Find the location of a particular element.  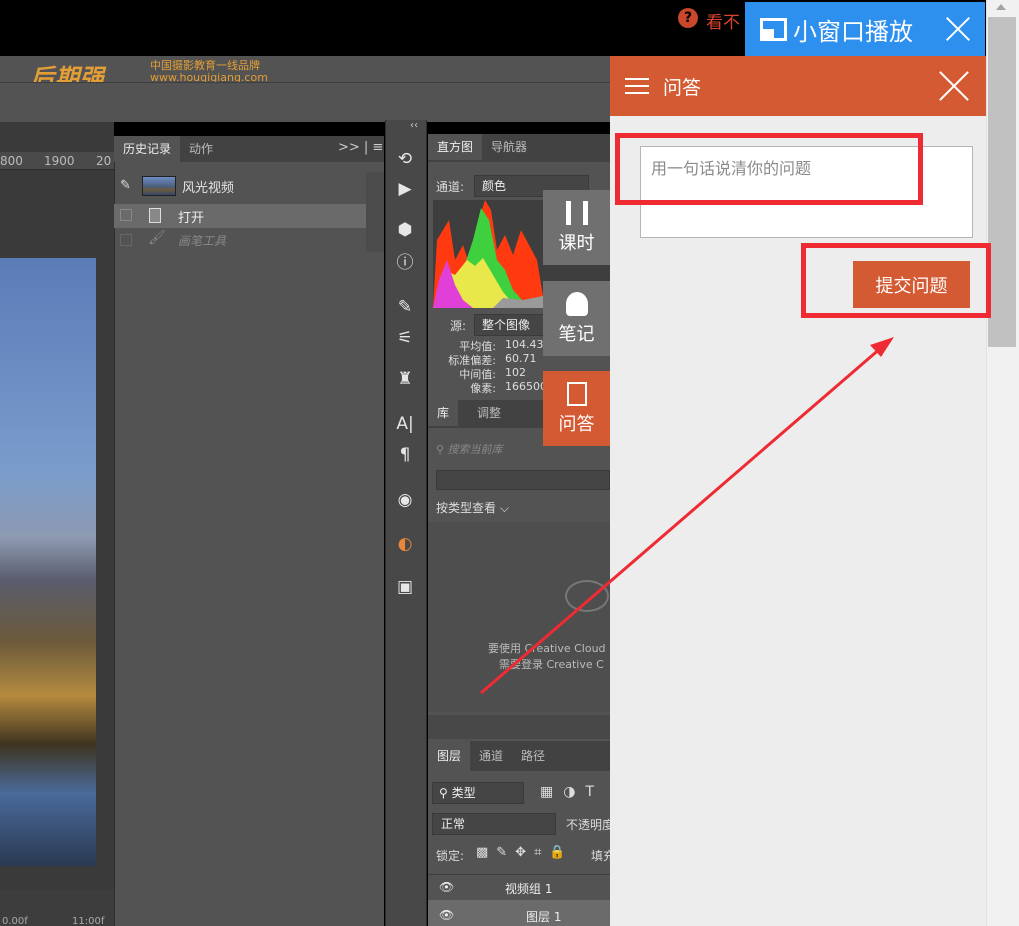

history-item-label: 打开 is located at coordinates (191, 218).